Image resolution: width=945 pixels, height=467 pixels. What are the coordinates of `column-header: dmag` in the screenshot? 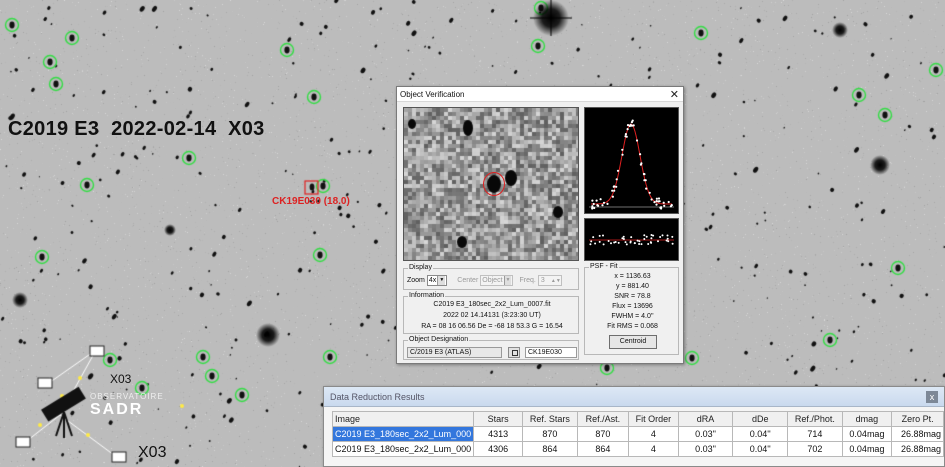 It's located at (867, 419).